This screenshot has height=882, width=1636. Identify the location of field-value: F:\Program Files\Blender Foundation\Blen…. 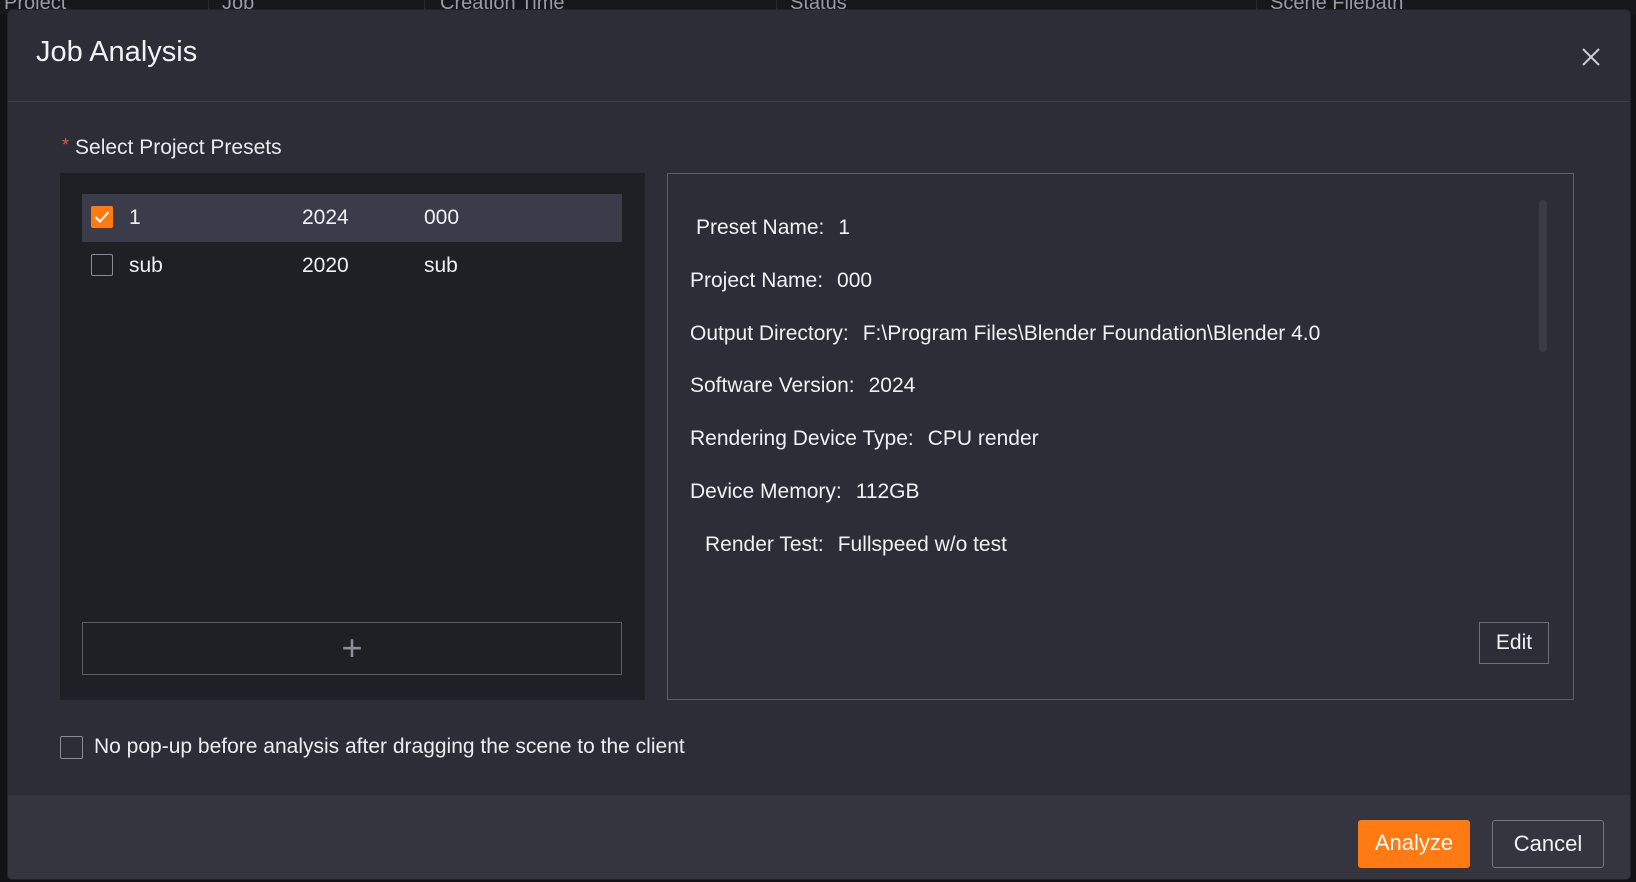
(1091, 333).